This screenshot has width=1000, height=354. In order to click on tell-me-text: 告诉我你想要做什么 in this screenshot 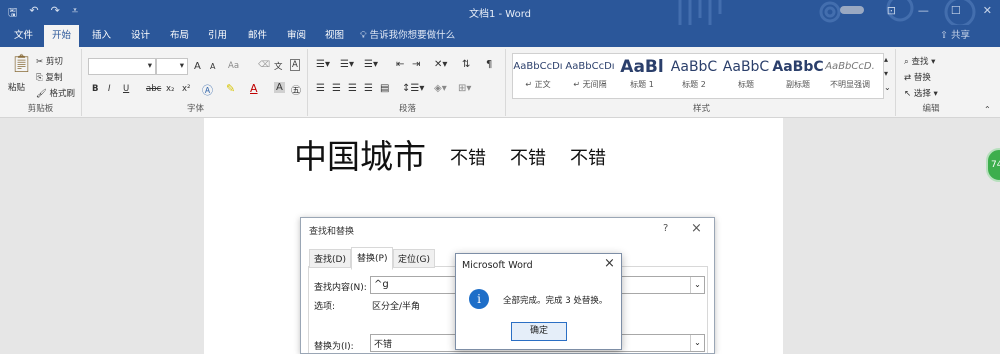, I will do `click(412, 35)`.